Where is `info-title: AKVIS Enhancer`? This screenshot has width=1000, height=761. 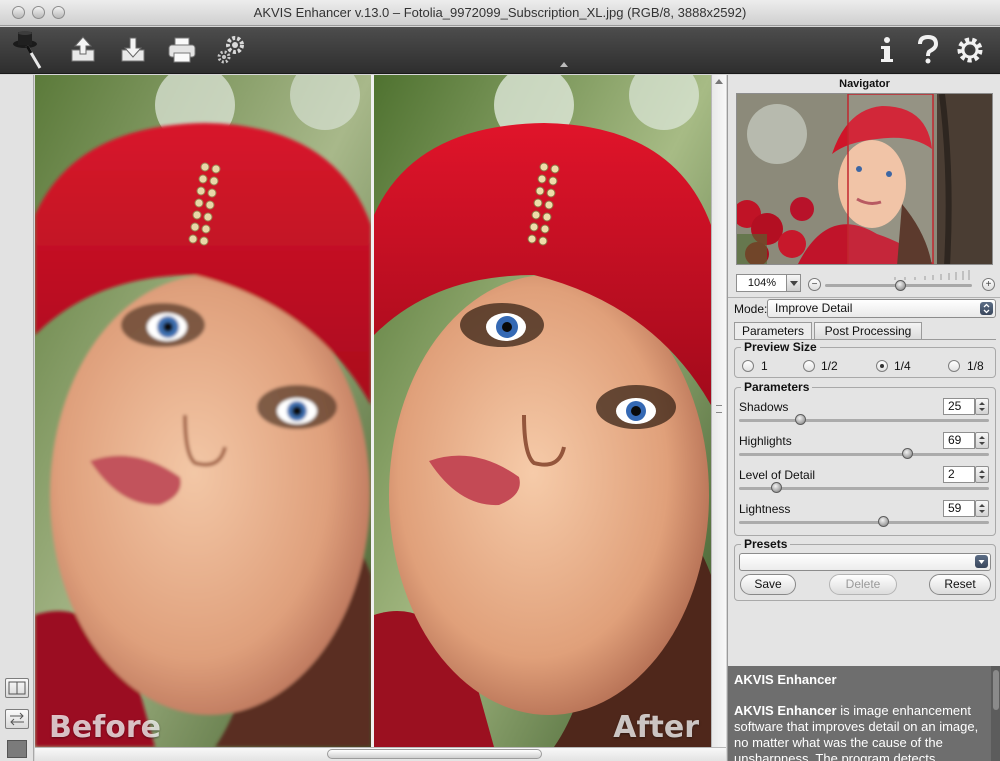
info-title: AKVIS Enhancer is located at coordinates (785, 679).